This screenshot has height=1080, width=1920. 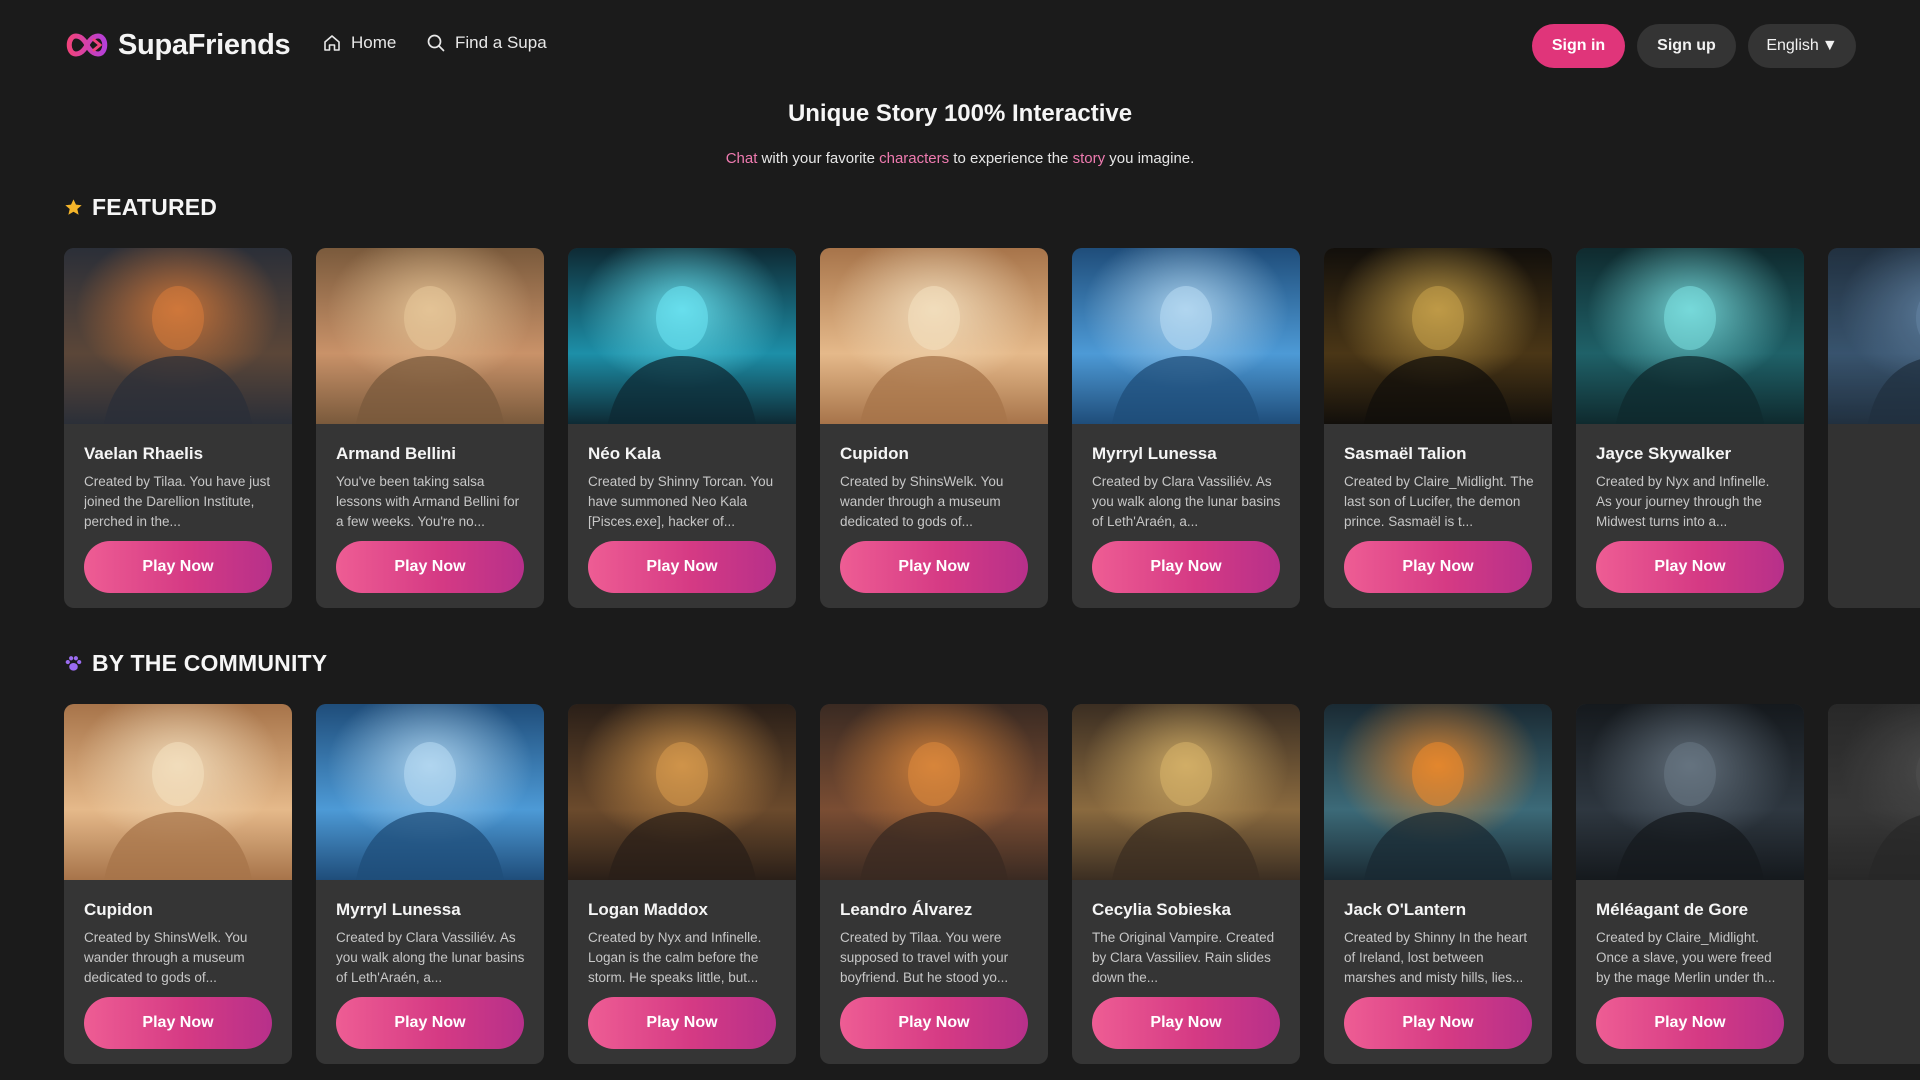 What do you see at coordinates (1792, 45) in the screenshot?
I see `language-label: English` at bounding box center [1792, 45].